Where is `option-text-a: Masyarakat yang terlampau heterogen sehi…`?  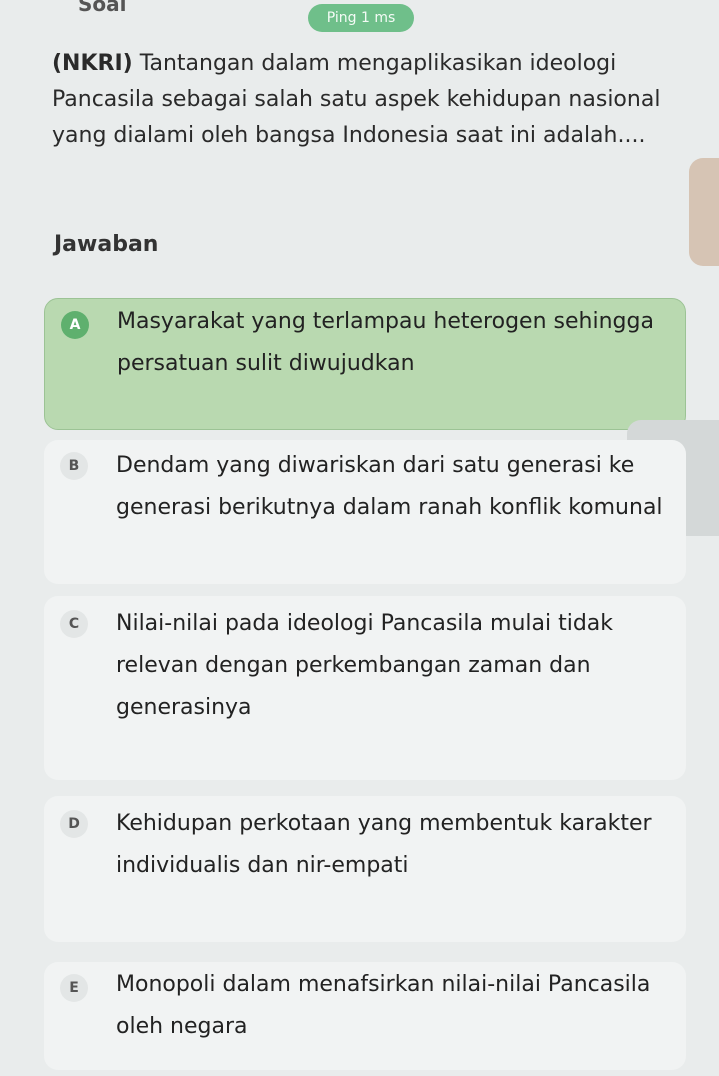
option-text-a: Masyarakat yang terlampau heterogen sehi… is located at coordinates (385, 342).